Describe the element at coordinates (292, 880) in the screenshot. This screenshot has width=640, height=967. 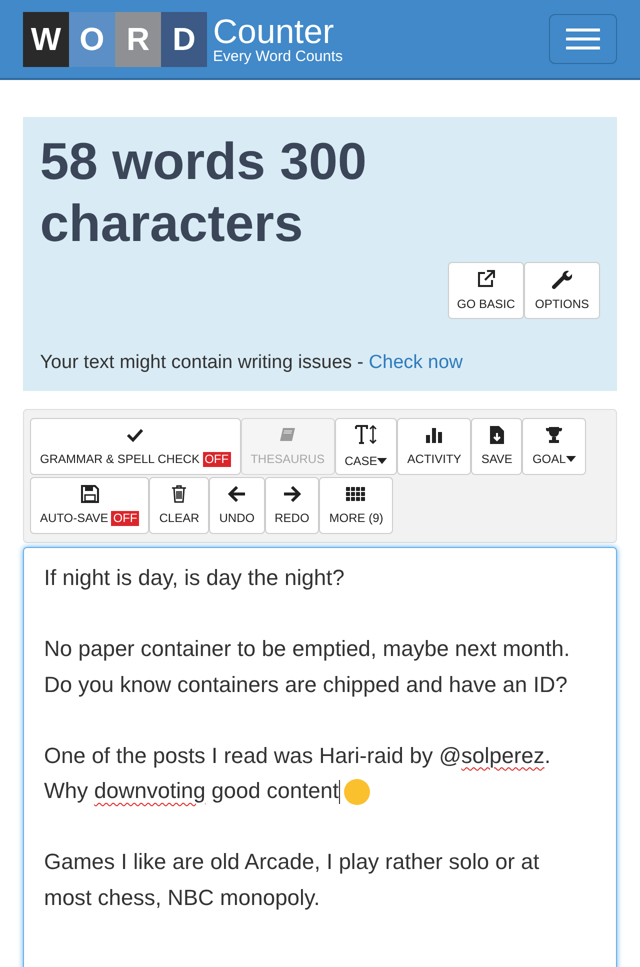
I see `editor-paragraph: Games I like are old Arcade, I play rather solo or at most chess, NBC monopoly.` at that location.